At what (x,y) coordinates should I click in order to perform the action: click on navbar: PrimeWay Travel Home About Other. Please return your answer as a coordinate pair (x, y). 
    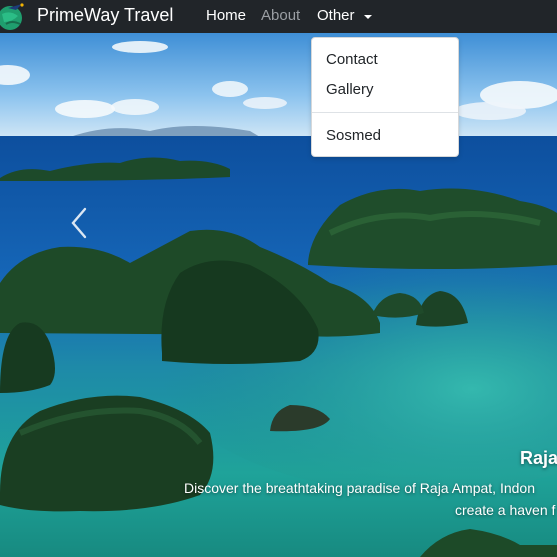
    Looking at the image, I should click on (278, 16).